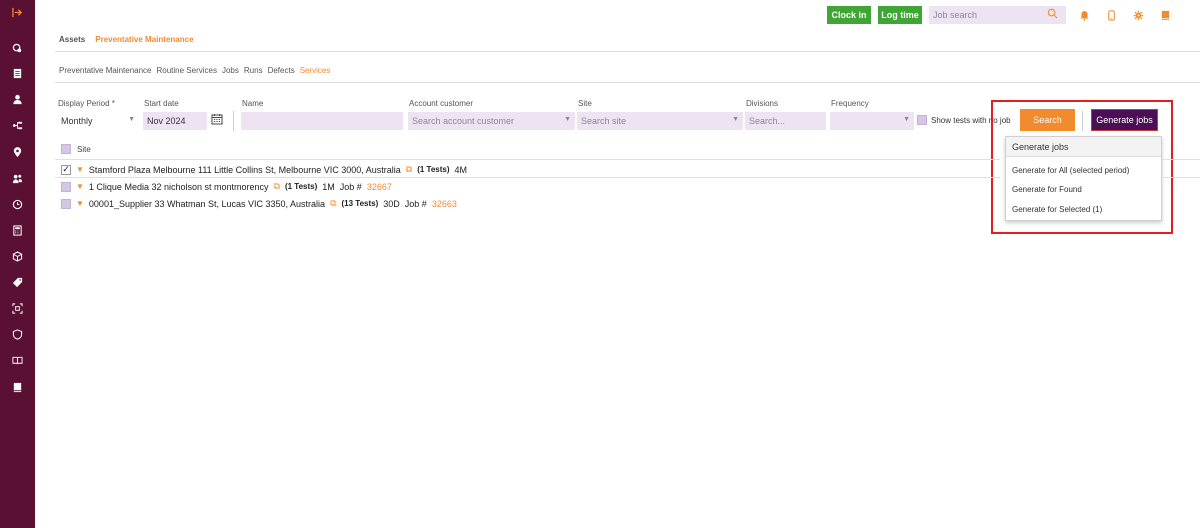 This screenshot has height=528, width=1200. Describe the element at coordinates (72, 39) in the screenshot. I see `tab-assets: Assets` at that location.